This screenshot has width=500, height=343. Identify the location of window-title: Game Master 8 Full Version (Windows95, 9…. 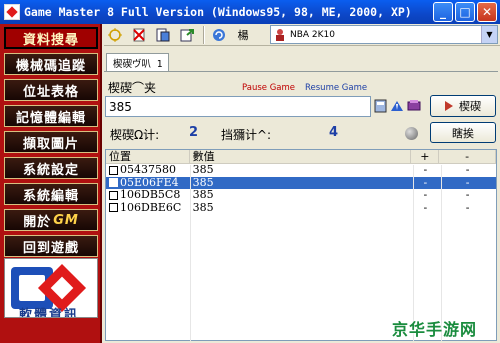
(218, 12).